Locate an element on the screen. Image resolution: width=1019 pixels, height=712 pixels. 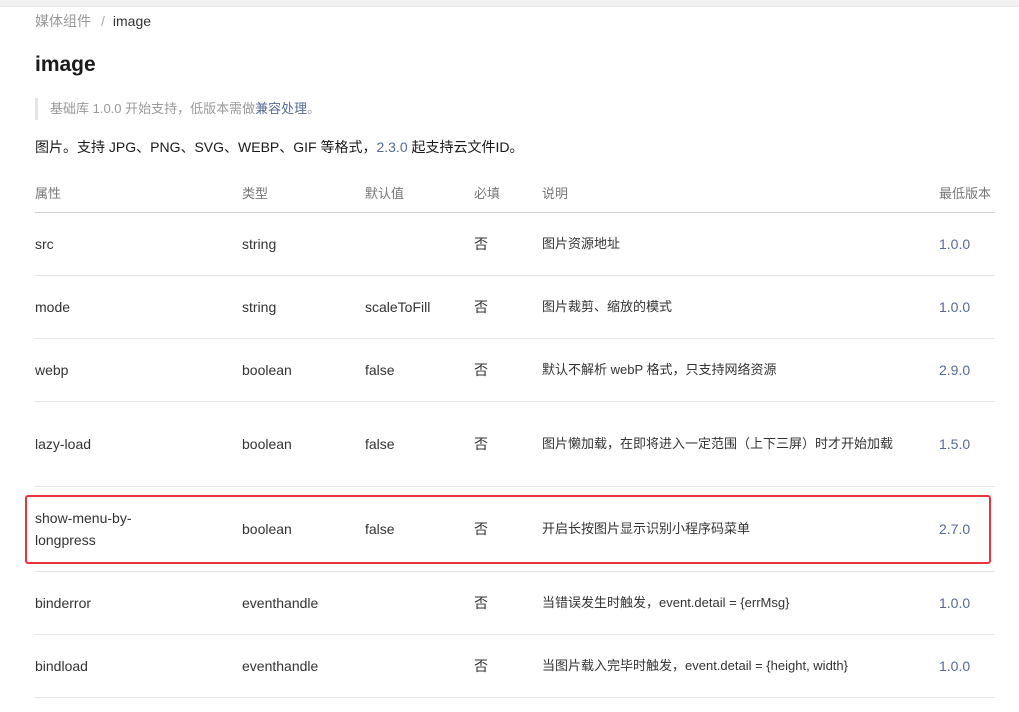
header-required: 必填 is located at coordinates (508, 192).